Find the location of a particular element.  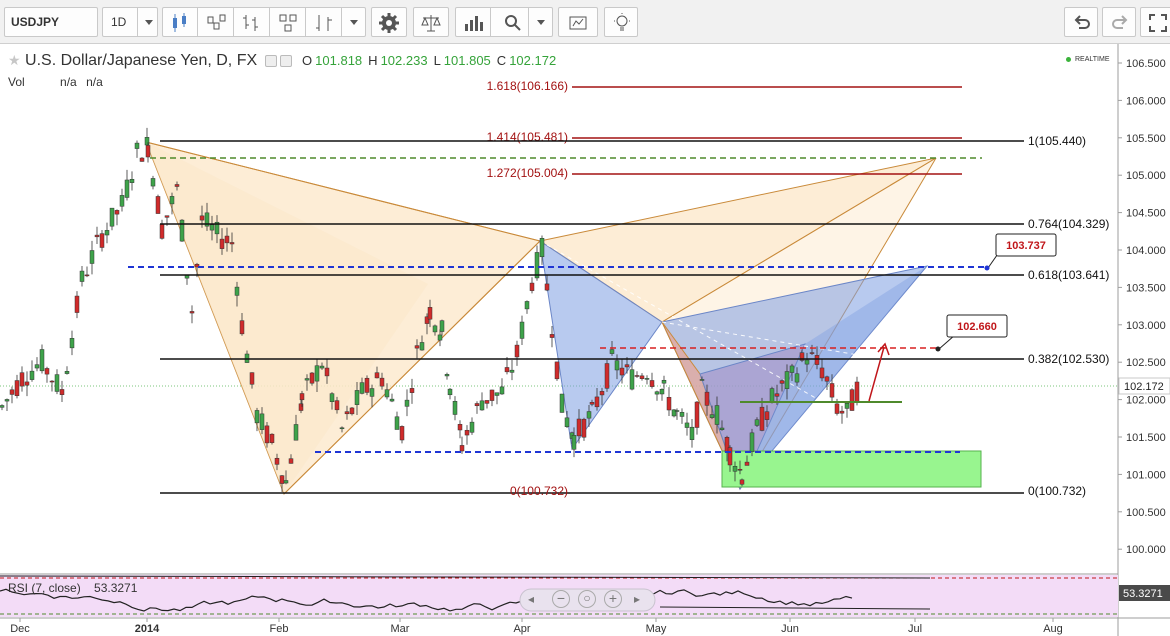

svg-text: 102.172 is located at coordinates (1144, 387).